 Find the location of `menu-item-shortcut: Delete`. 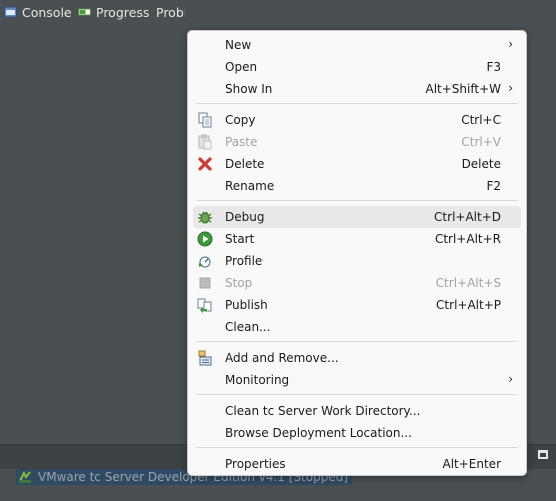

menu-item-shortcut: Delete is located at coordinates (481, 164).